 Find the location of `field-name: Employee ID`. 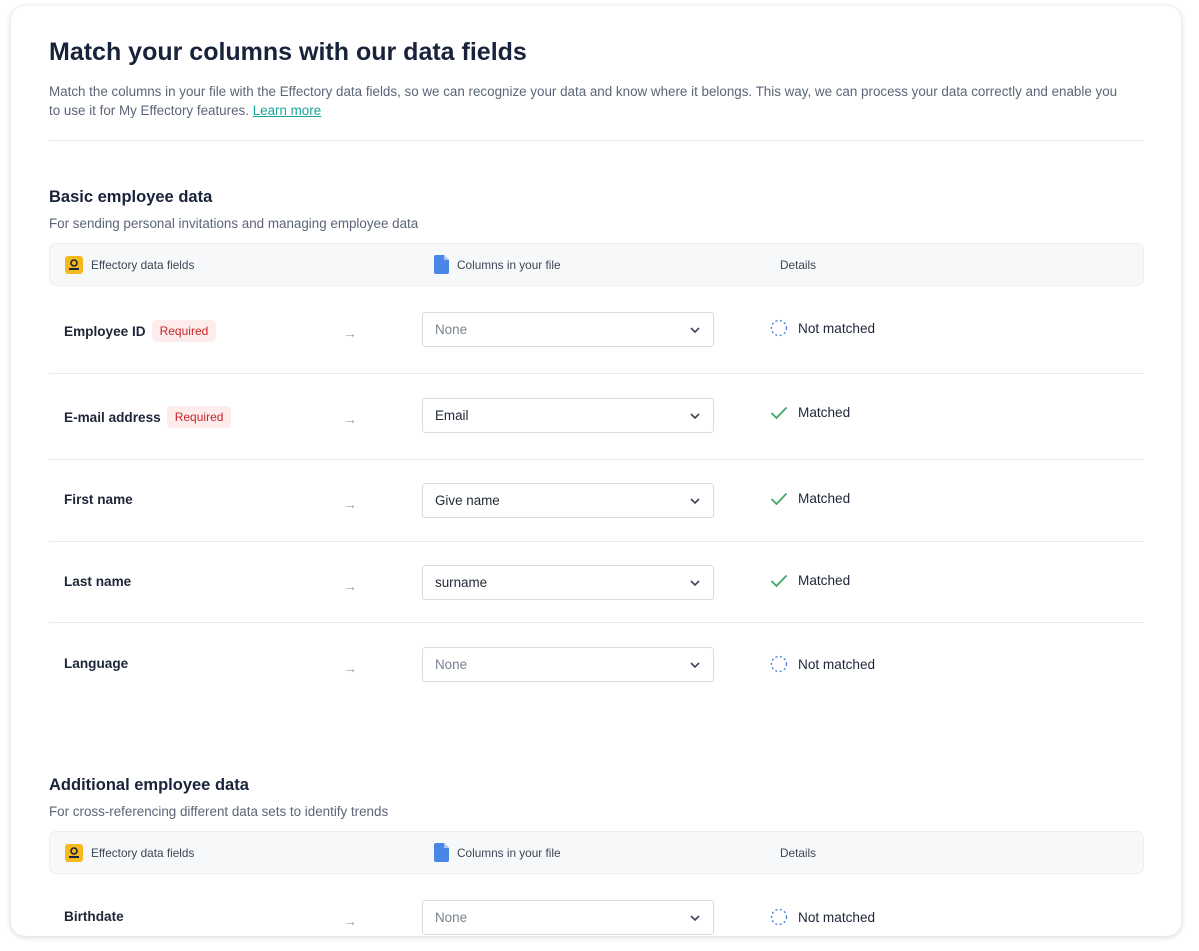

field-name: Employee ID is located at coordinates (105, 331).